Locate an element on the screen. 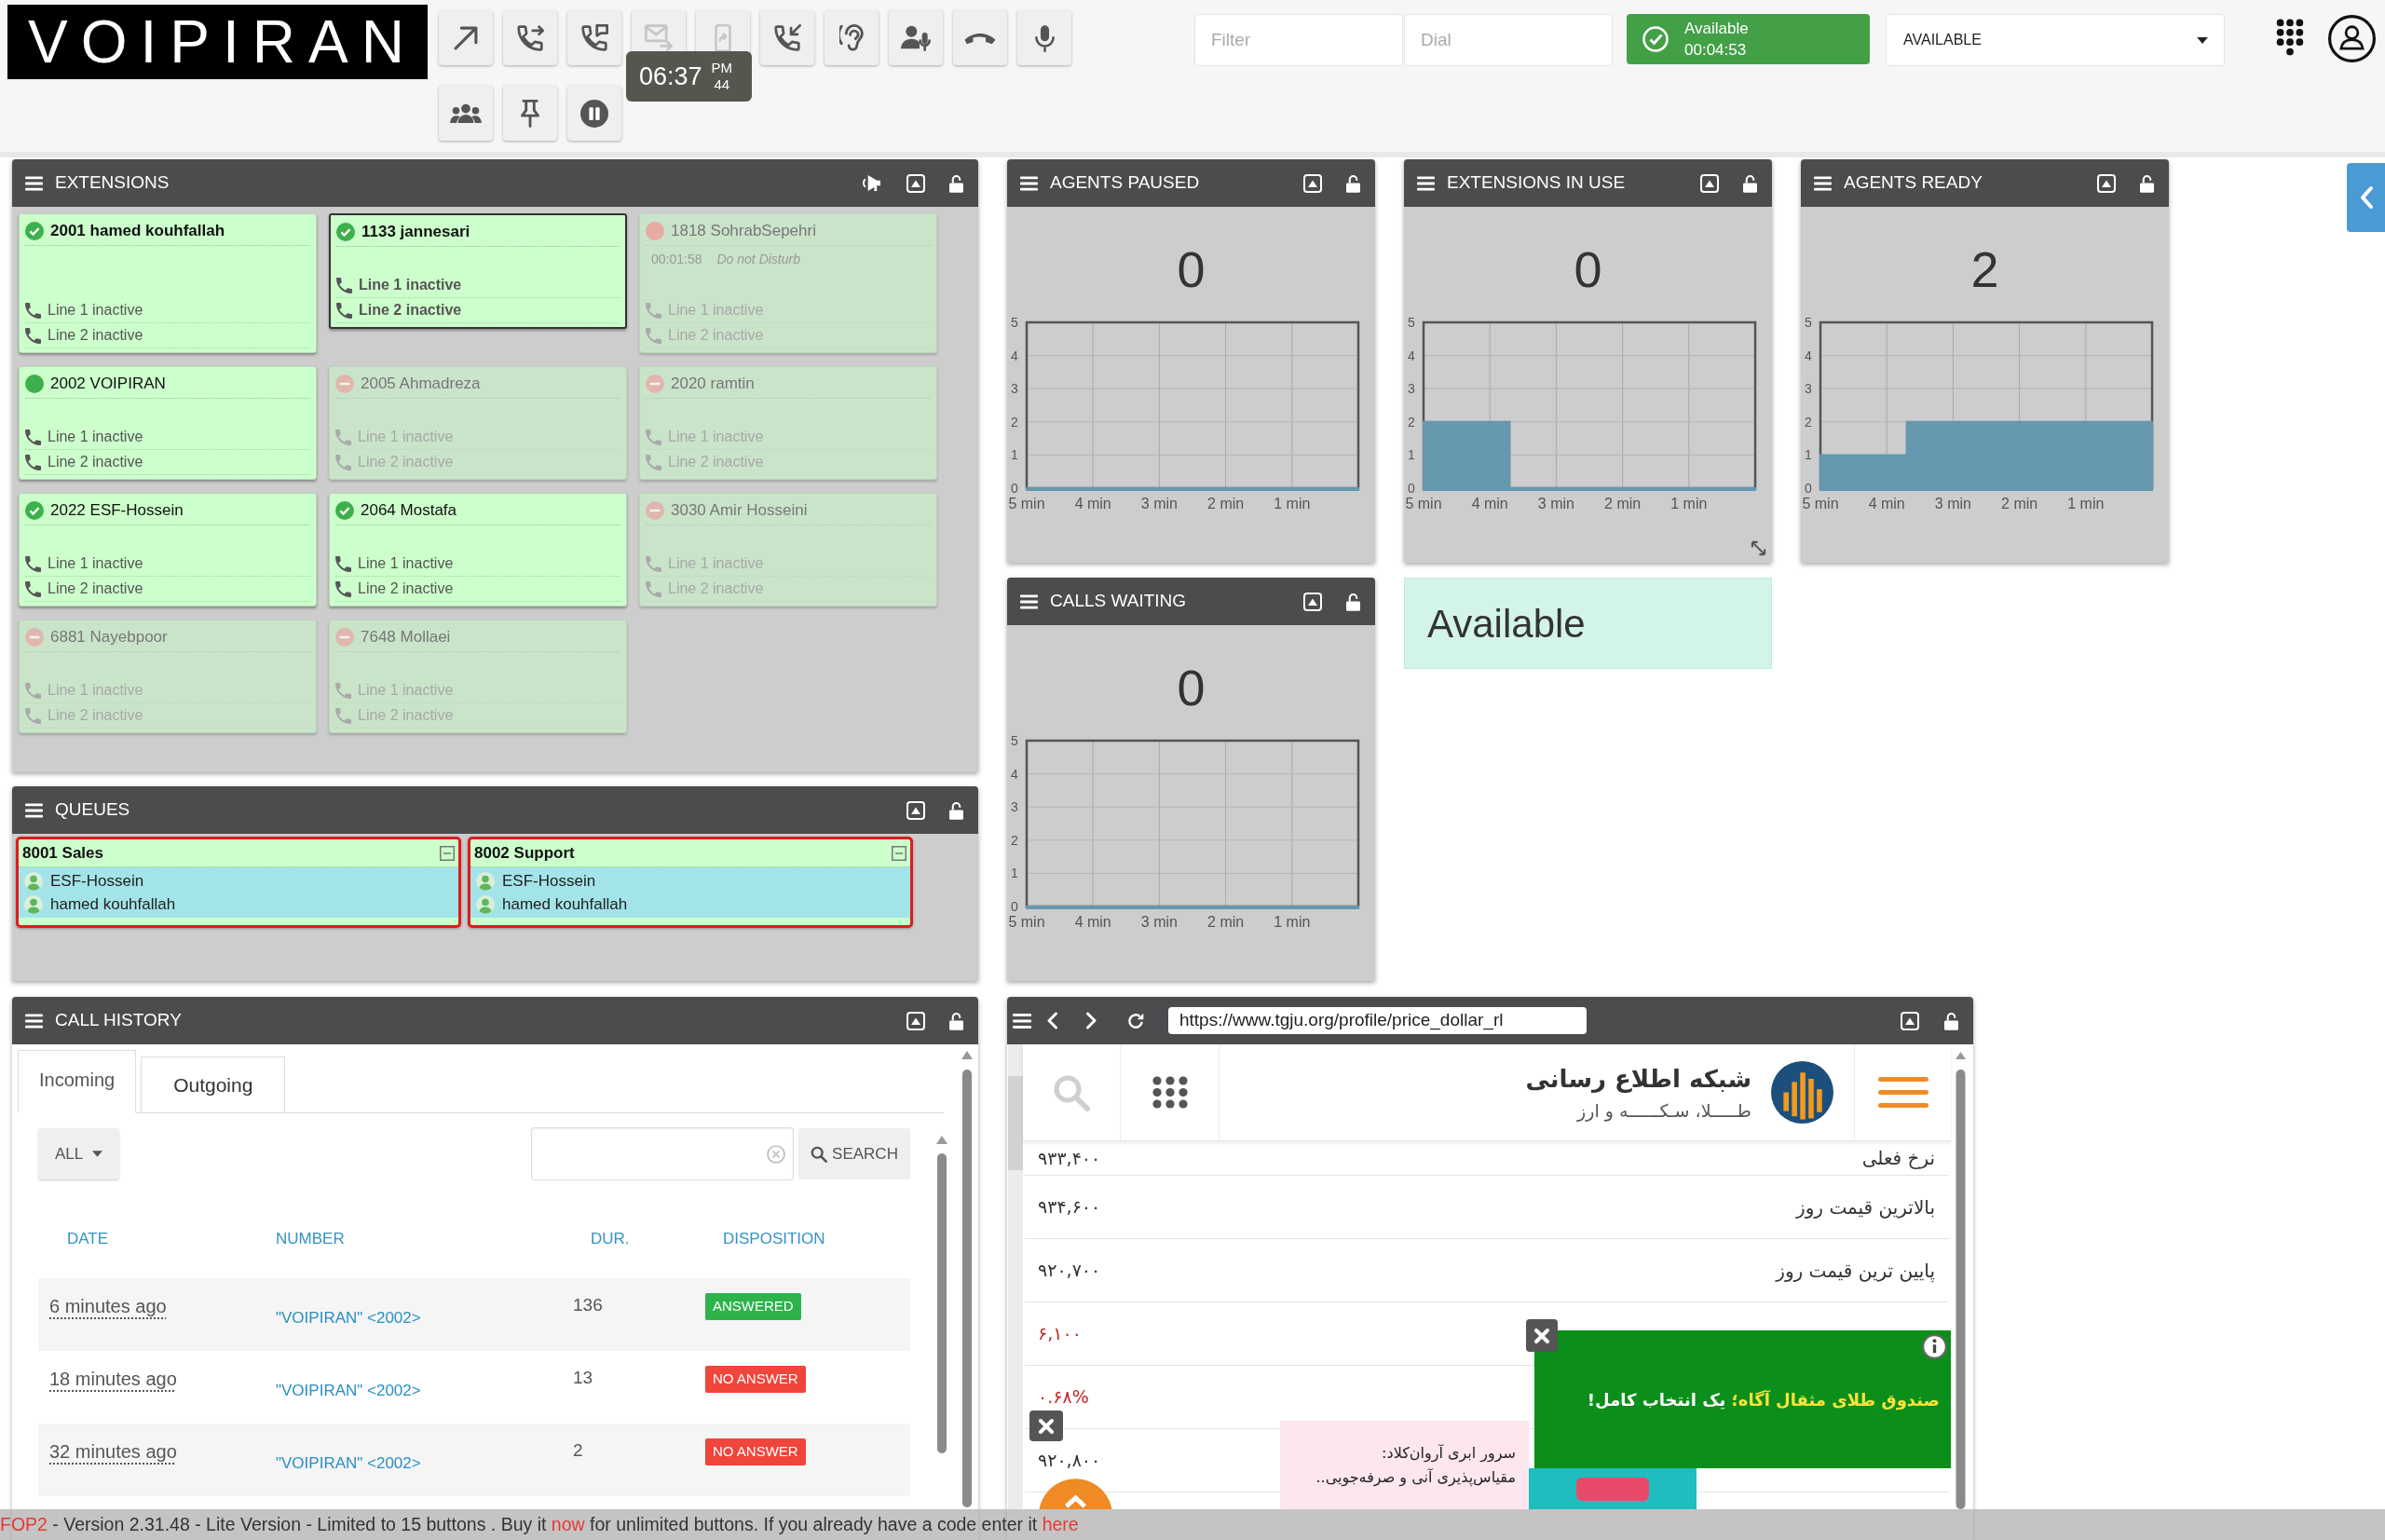 Image resolution: width=2385 pixels, height=1540 pixels. panel-title: EXTENSIONS IN USE is located at coordinates (1536, 183).